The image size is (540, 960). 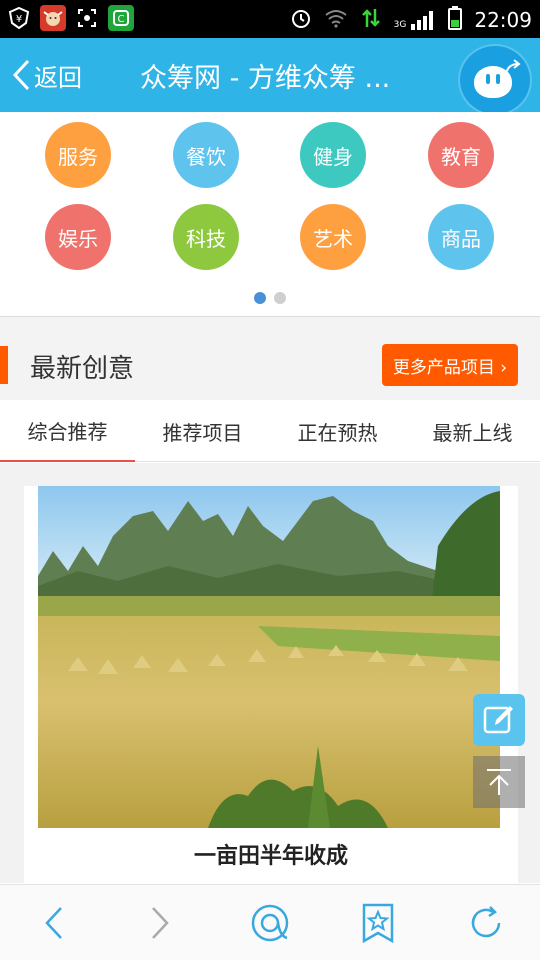 I want to click on network-type-label: 3G, so click(x=400, y=25).